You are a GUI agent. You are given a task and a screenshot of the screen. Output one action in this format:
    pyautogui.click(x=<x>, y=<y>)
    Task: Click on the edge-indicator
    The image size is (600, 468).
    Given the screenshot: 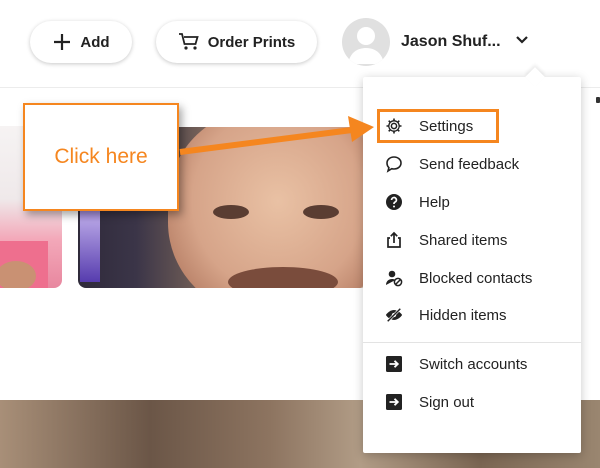 What is the action you would take?
    pyautogui.click(x=598, y=100)
    